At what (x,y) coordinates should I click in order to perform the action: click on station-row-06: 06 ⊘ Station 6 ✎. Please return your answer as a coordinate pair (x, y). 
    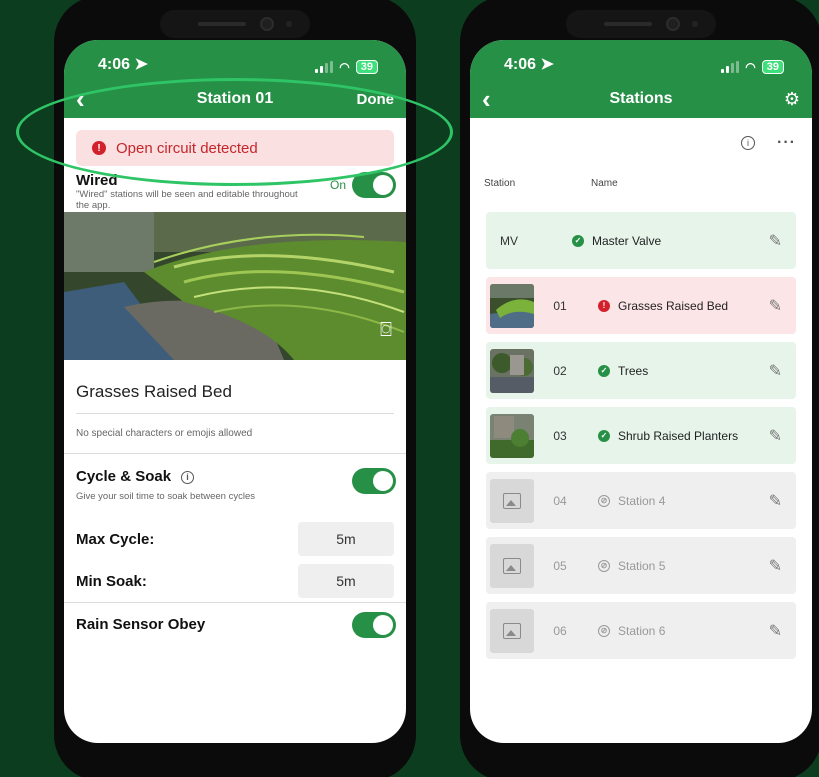
    Looking at the image, I should click on (641, 630).